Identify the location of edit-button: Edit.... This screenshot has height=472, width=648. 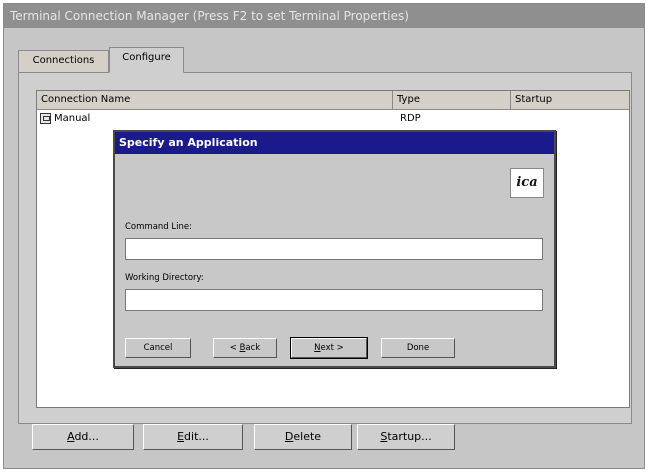
(193, 437).